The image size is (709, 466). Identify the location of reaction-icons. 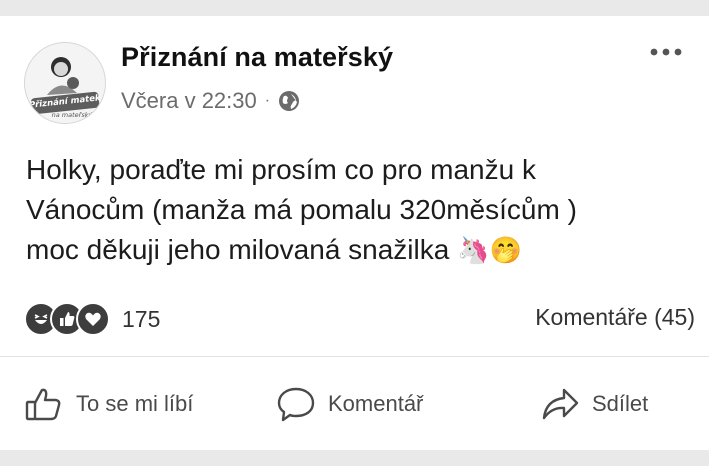
(67, 319).